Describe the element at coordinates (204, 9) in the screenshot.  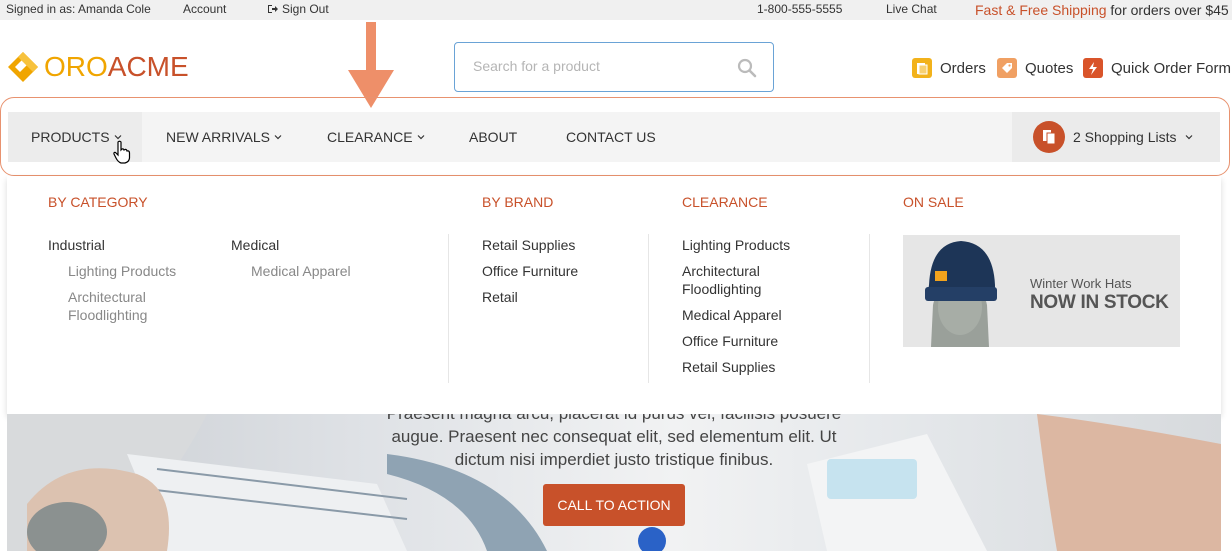
I see `account-link: Account` at that location.